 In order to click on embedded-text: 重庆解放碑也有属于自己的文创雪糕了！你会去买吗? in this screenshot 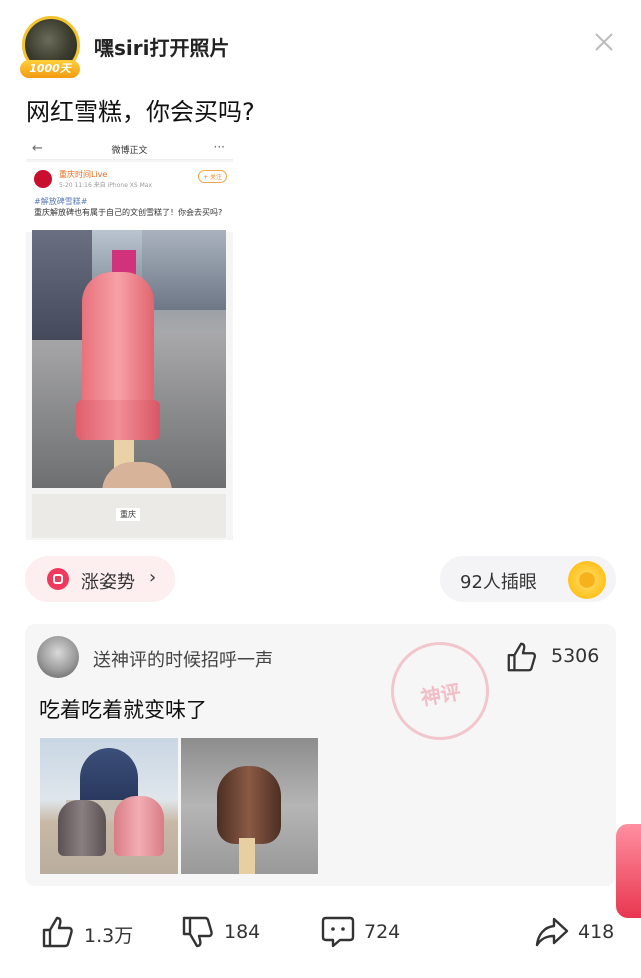, I will do `click(128, 212)`.